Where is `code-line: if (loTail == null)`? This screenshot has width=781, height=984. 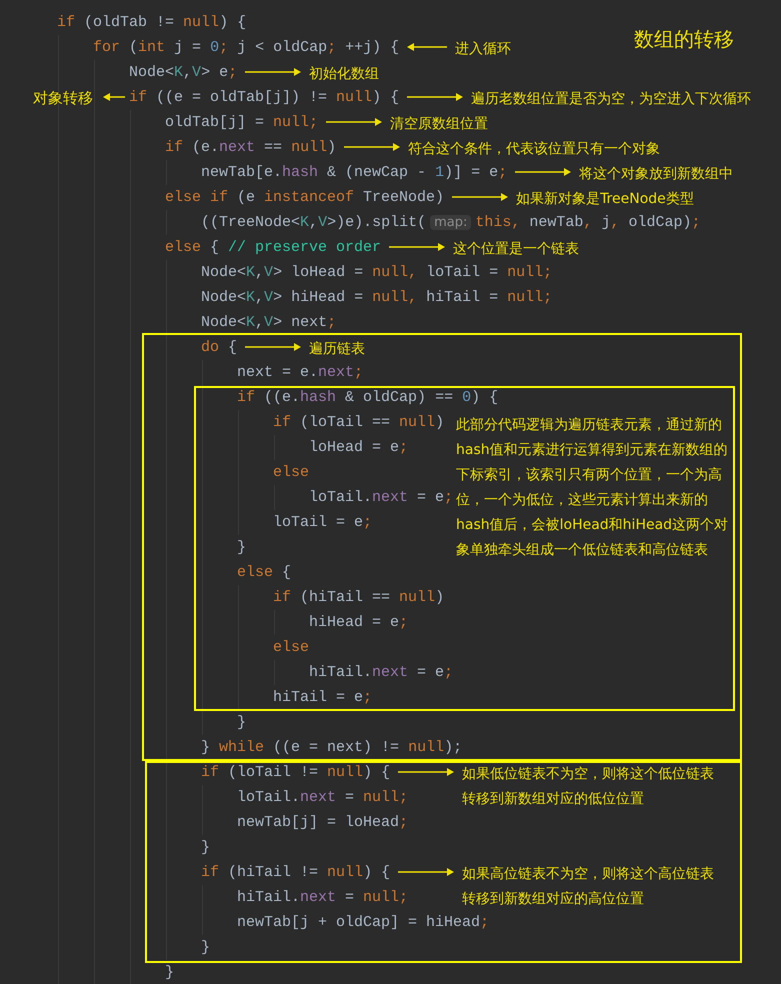 code-line: if (loTail == null) is located at coordinates (358, 423).